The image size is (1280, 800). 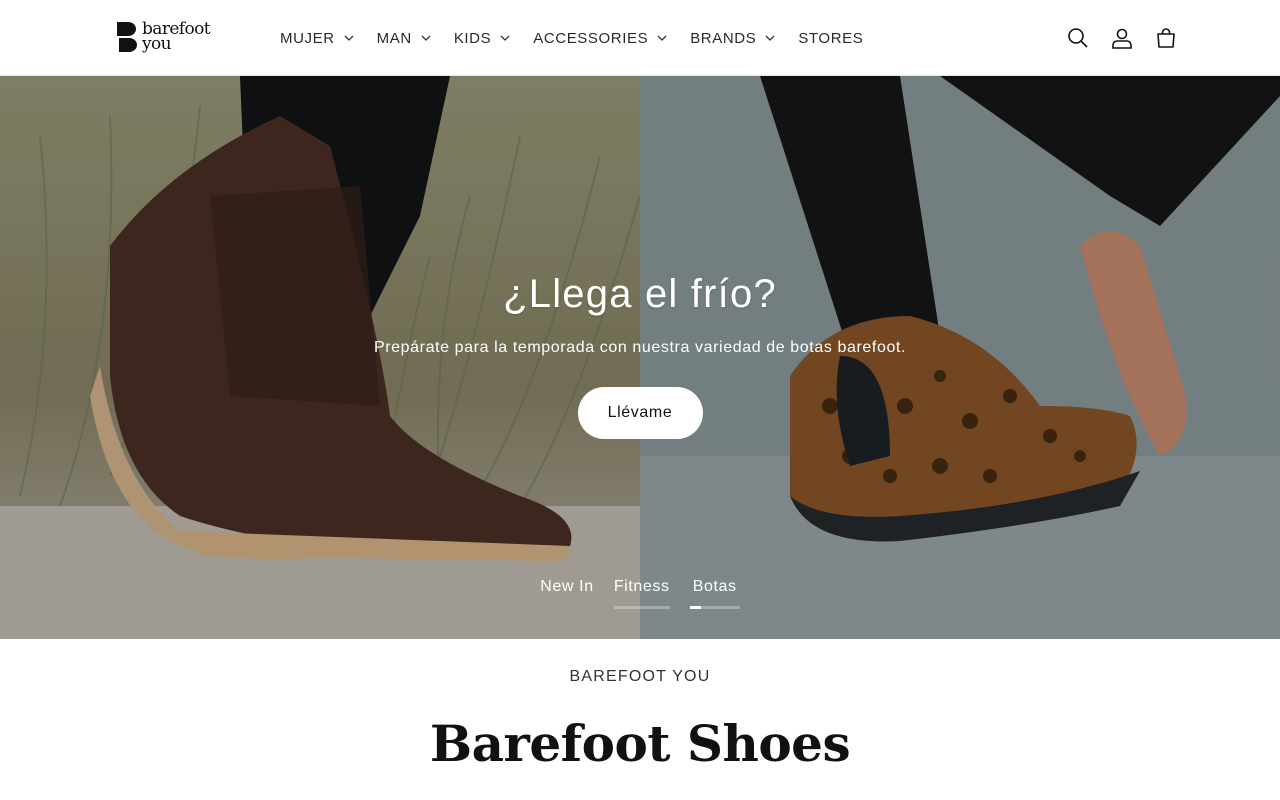 I want to click on nav-label: MUJER, so click(x=307, y=38).